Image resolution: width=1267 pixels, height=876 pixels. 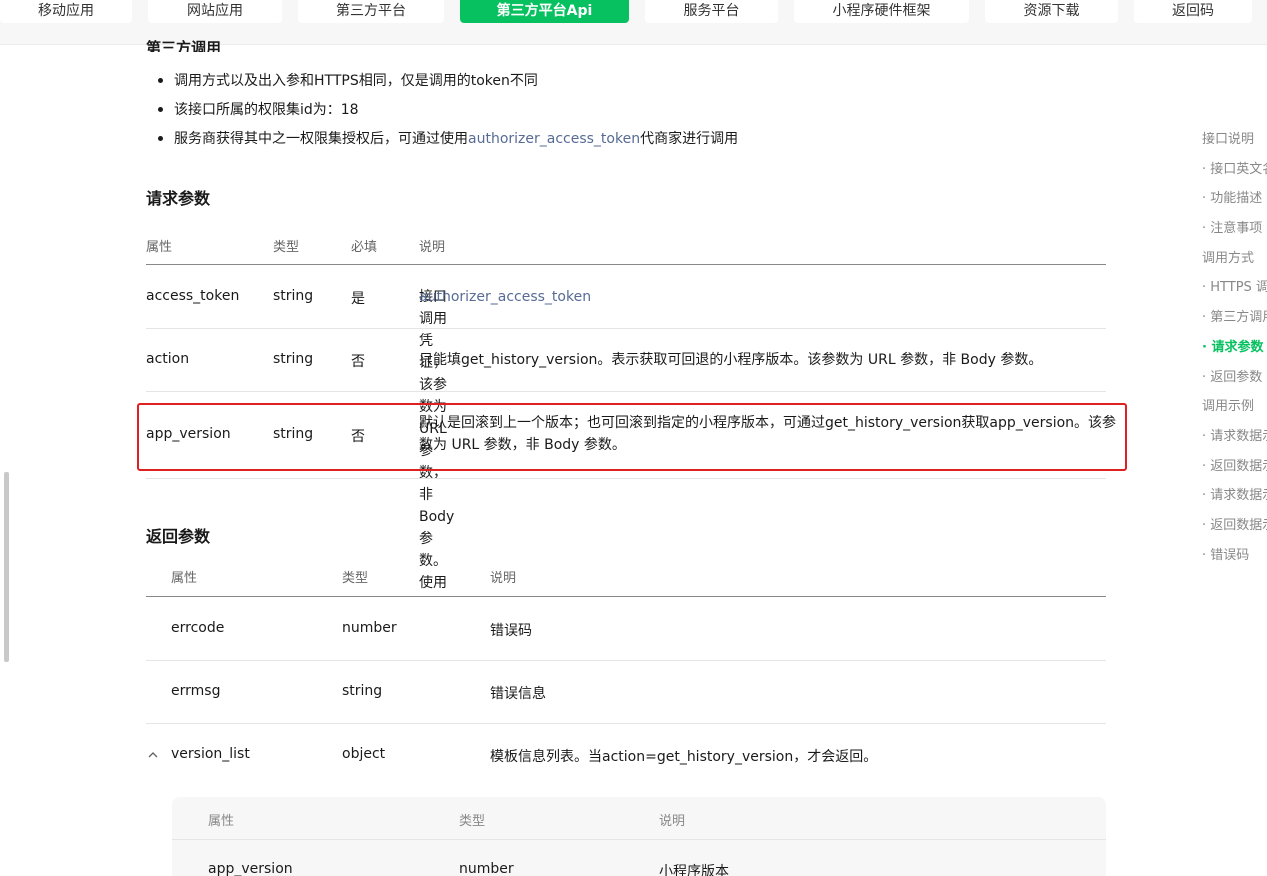 I want to click on tab-service-platform: 服务平台, so click(x=711, y=11).